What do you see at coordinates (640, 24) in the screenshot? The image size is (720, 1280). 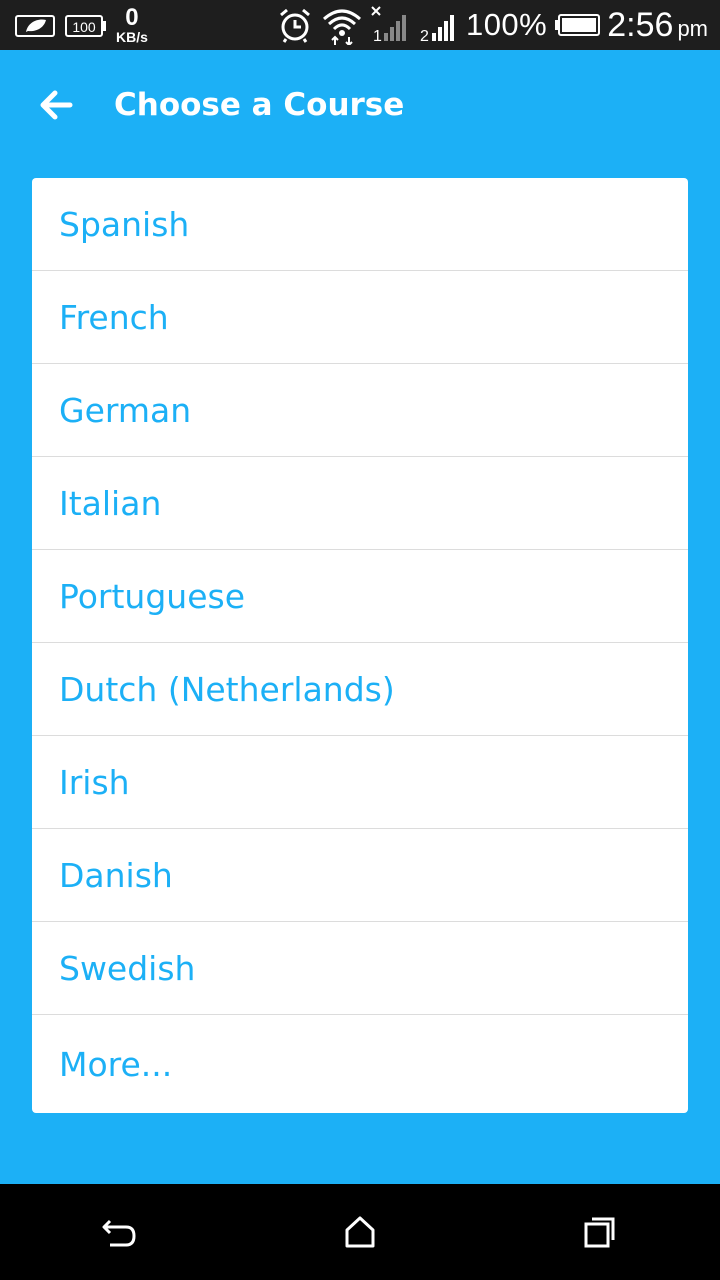 I see `clock-time: 2:56` at bounding box center [640, 24].